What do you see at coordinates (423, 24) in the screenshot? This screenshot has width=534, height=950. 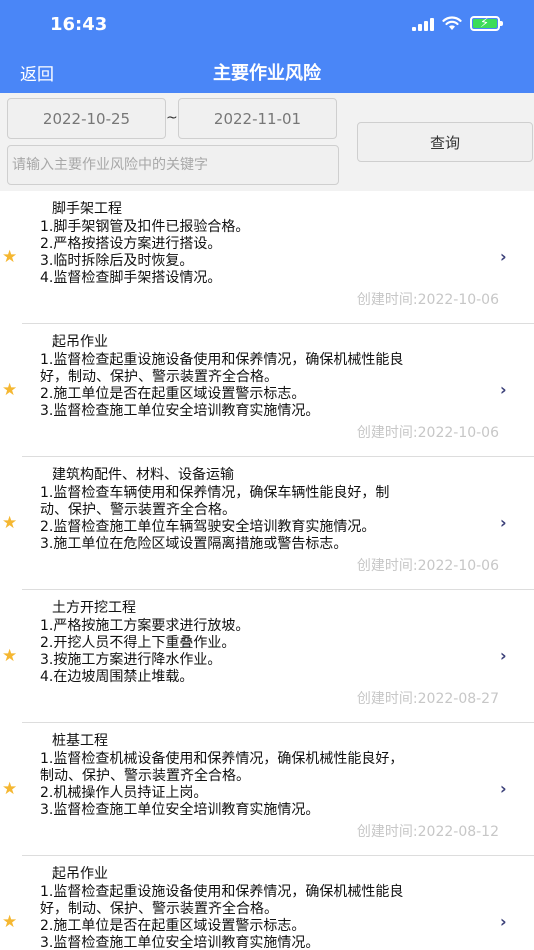 I see `signal-icon` at bounding box center [423, 24].